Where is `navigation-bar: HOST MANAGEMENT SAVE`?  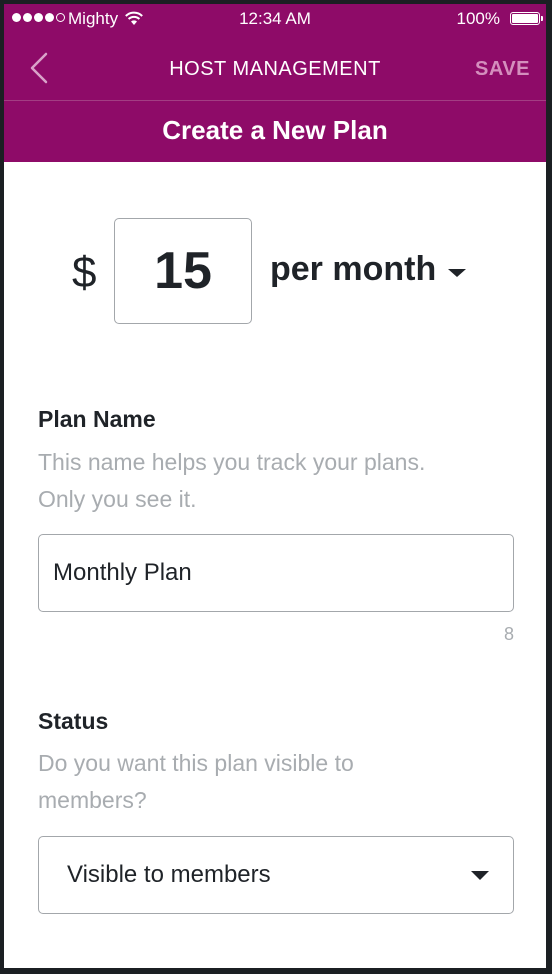
navigation-bar: HOST MANAGEMENT SAVE is located at coordinates (275, 67).